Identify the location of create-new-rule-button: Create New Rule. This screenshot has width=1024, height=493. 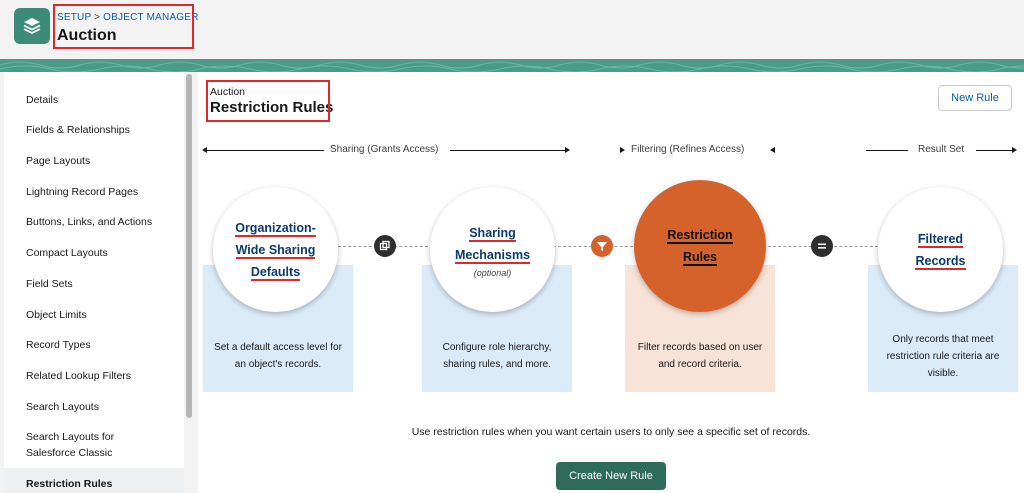
(611, 476).